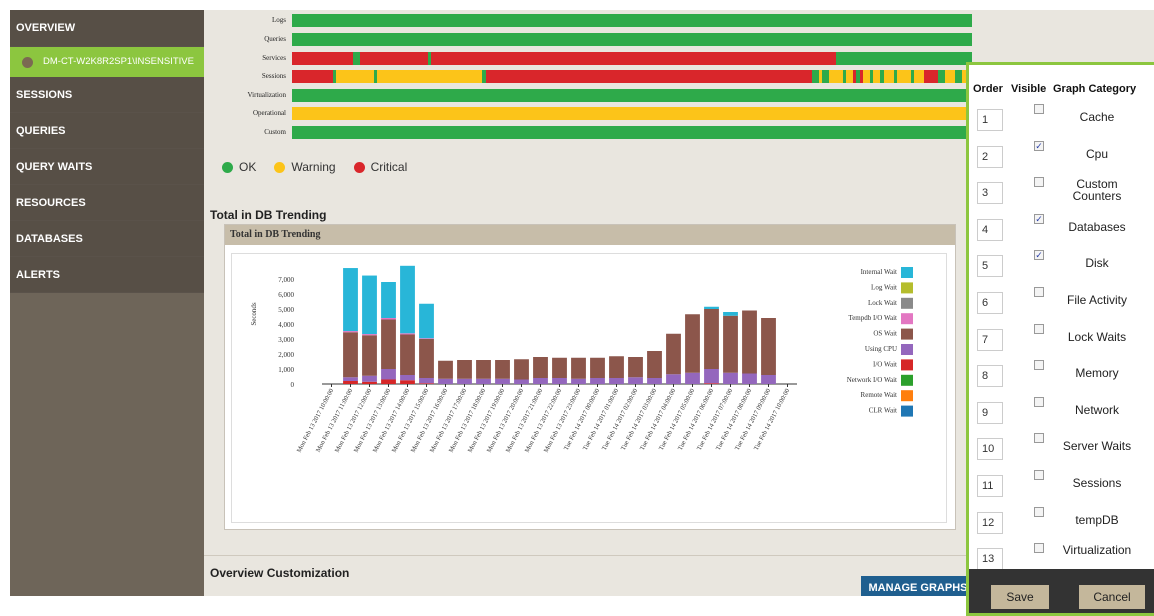 This screenshot has height=616, width=1154. Describe the element at coordinates (879, 395) in the screenshot. I see `legend-label: Remote Wait` at that location.